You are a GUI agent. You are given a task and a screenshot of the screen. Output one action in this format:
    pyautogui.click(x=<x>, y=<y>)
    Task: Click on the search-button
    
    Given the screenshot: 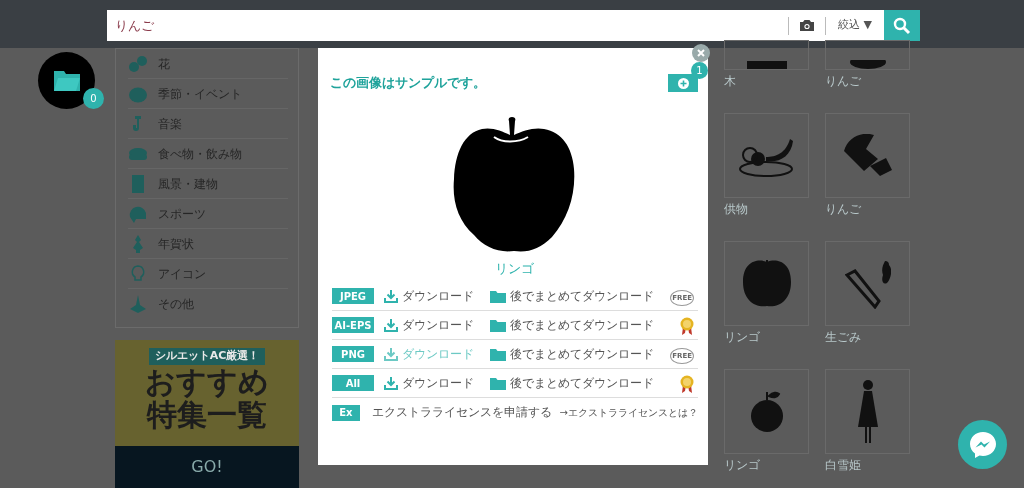 What is the action you would take?
    pyautogui.click(x=902, y=25)
    